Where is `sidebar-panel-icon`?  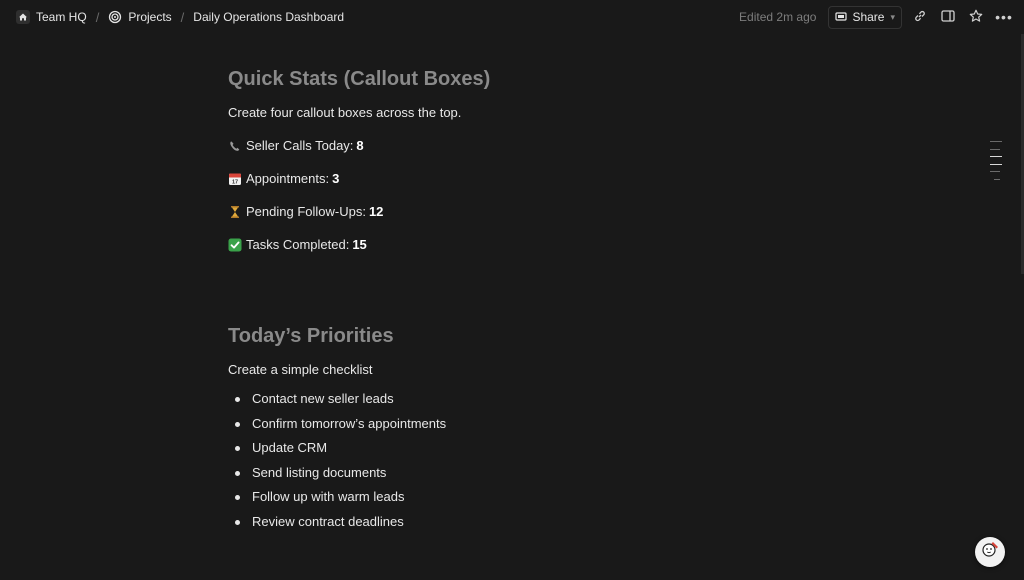
sidebar-panel-icon is located at coordinates (948, 17).